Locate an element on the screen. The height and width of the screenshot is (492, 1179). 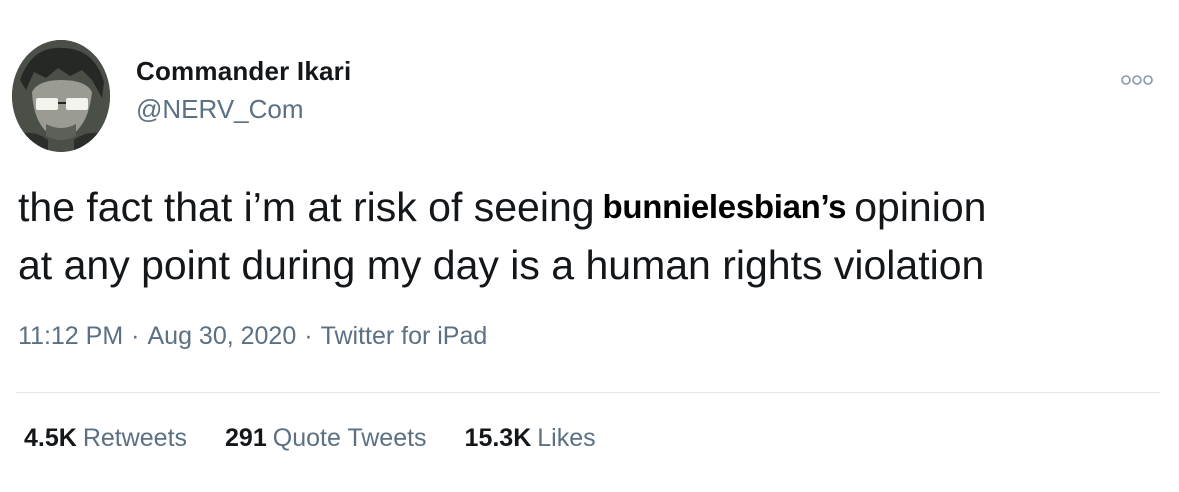
user-handle: @NERV_Com is located at coordinates (220, 109).